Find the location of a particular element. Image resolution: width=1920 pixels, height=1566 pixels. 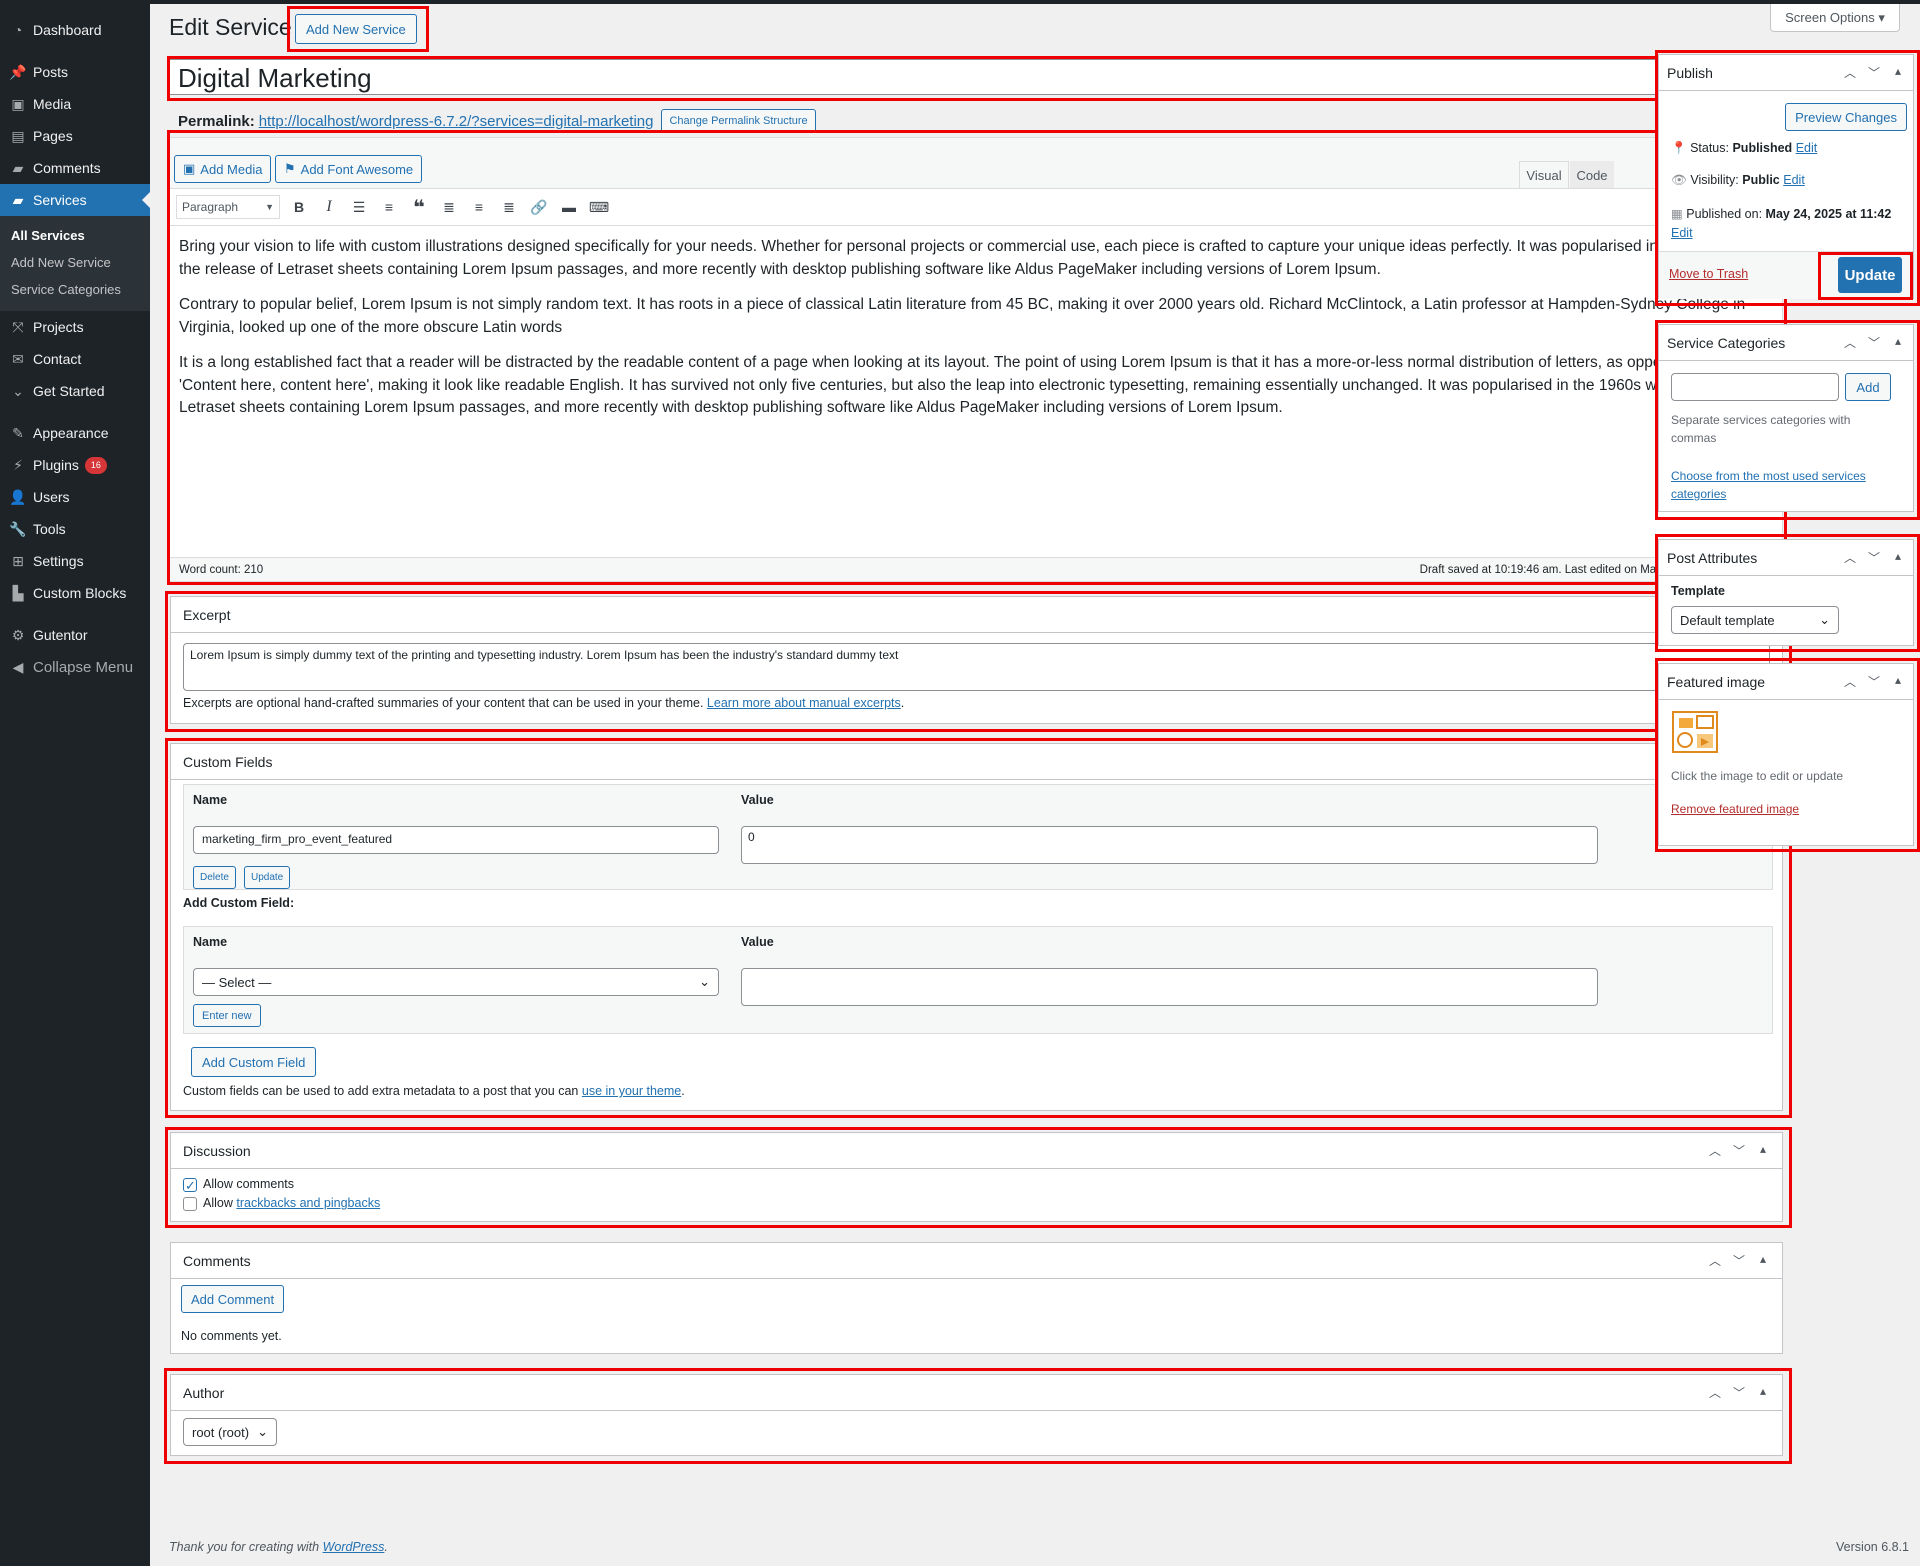

featured-image-header: Featured image ︿ ﹀ ▴ is located at coordinates (1786, 682).